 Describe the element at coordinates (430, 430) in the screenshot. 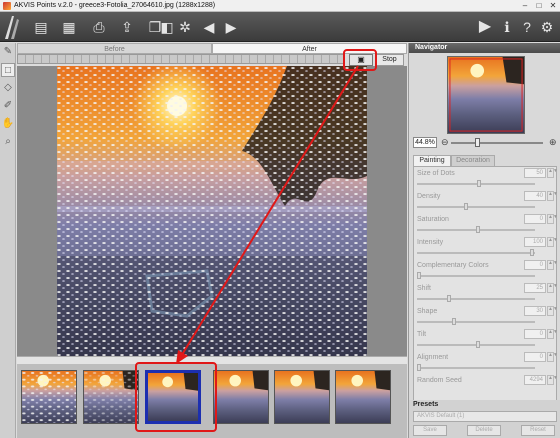

I see `save-preset-button: Save` at that location.